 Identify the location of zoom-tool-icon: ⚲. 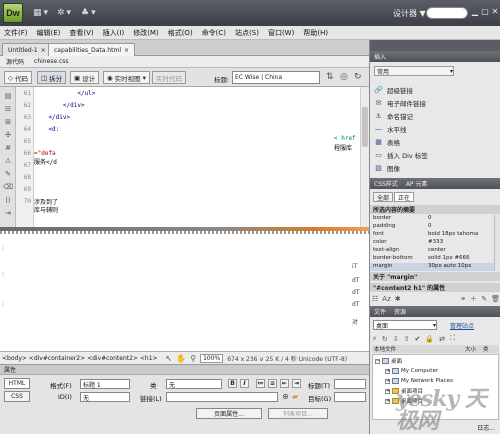
(193, 358).